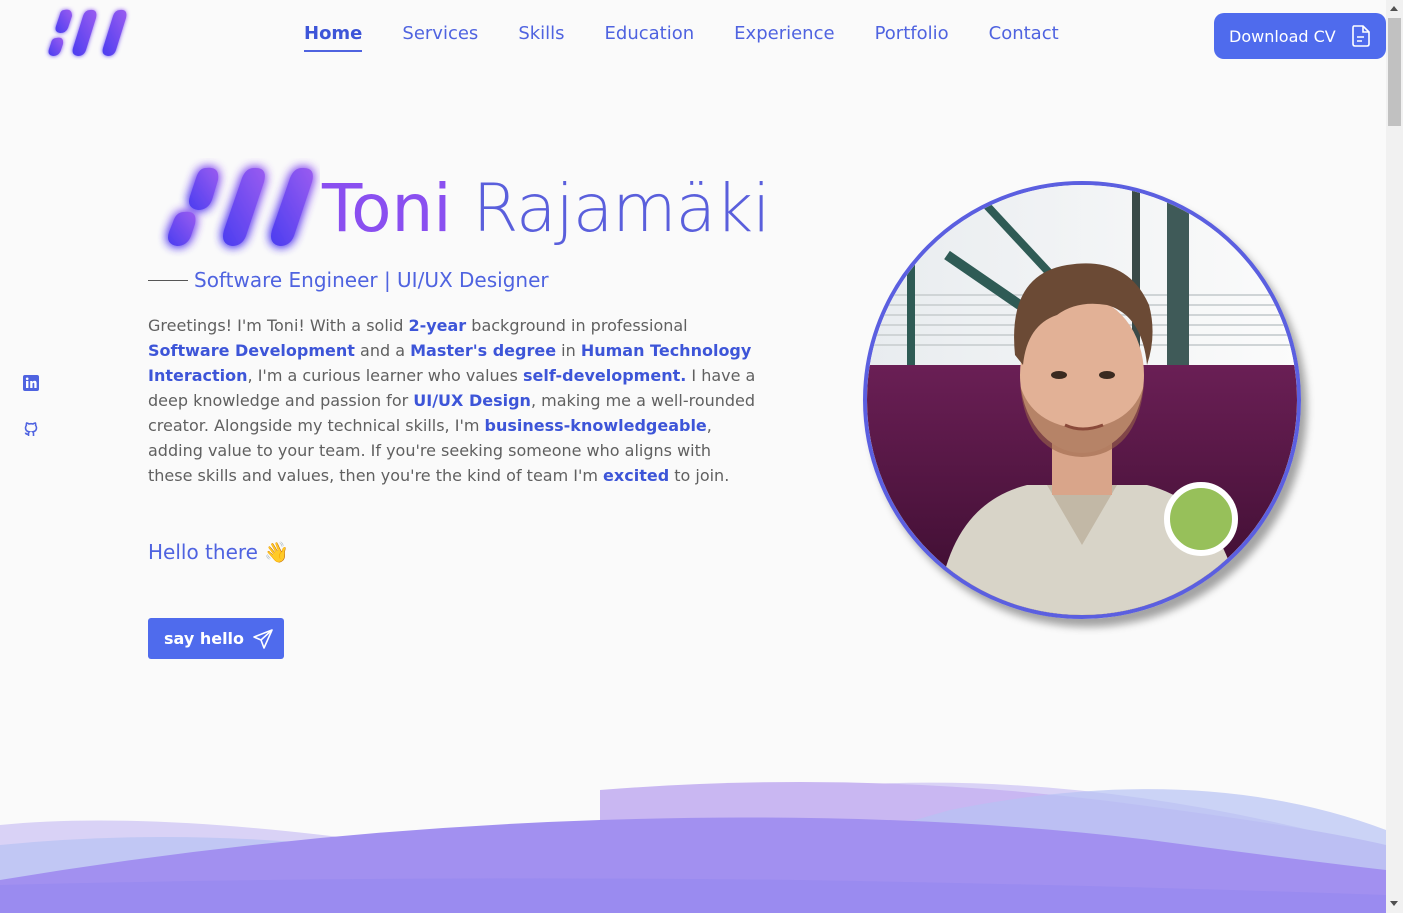  Describe the element at coordinates (784, 37) in the screenshot. I see `nav-item-experience: Experience` at that location.